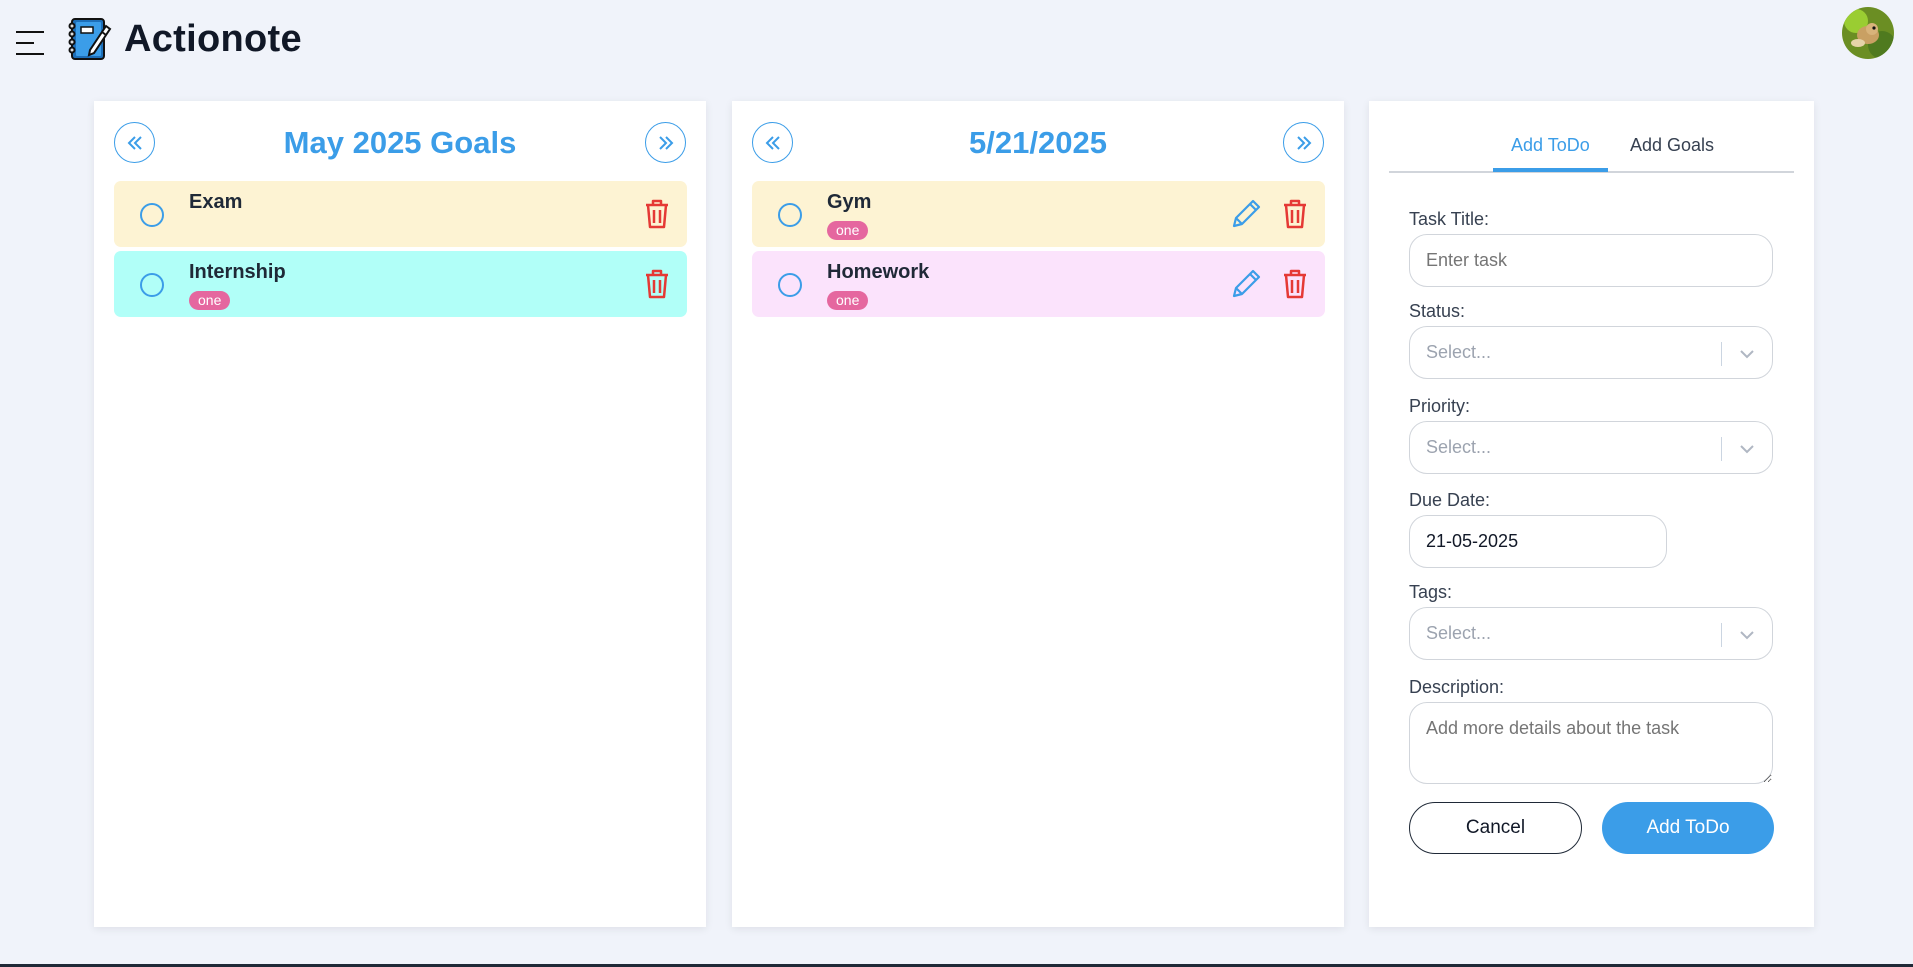 This screenshot has width=1913, height=967. What do you see at coordinates (849, 202) in the screenshot?
I see `todo-name: Gym` at bounding box center [849, 202].